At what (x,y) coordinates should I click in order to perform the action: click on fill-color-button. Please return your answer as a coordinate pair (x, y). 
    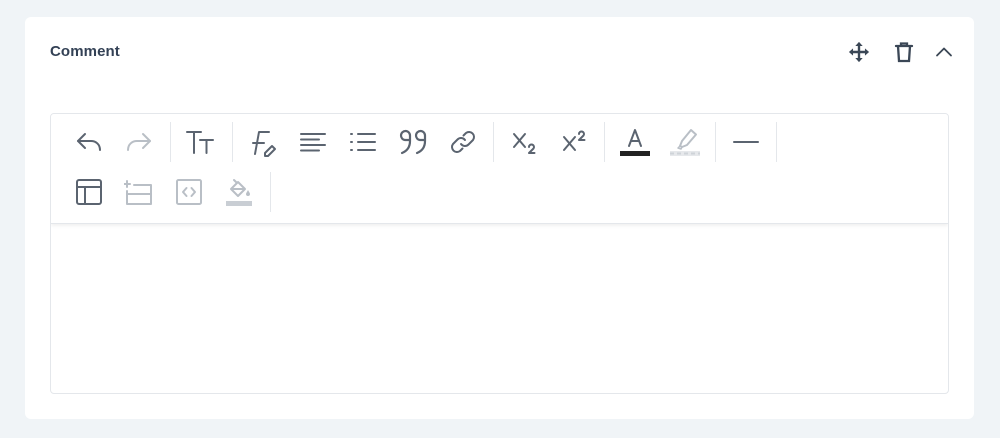
    Looking at the image, I should click on (239, 192).